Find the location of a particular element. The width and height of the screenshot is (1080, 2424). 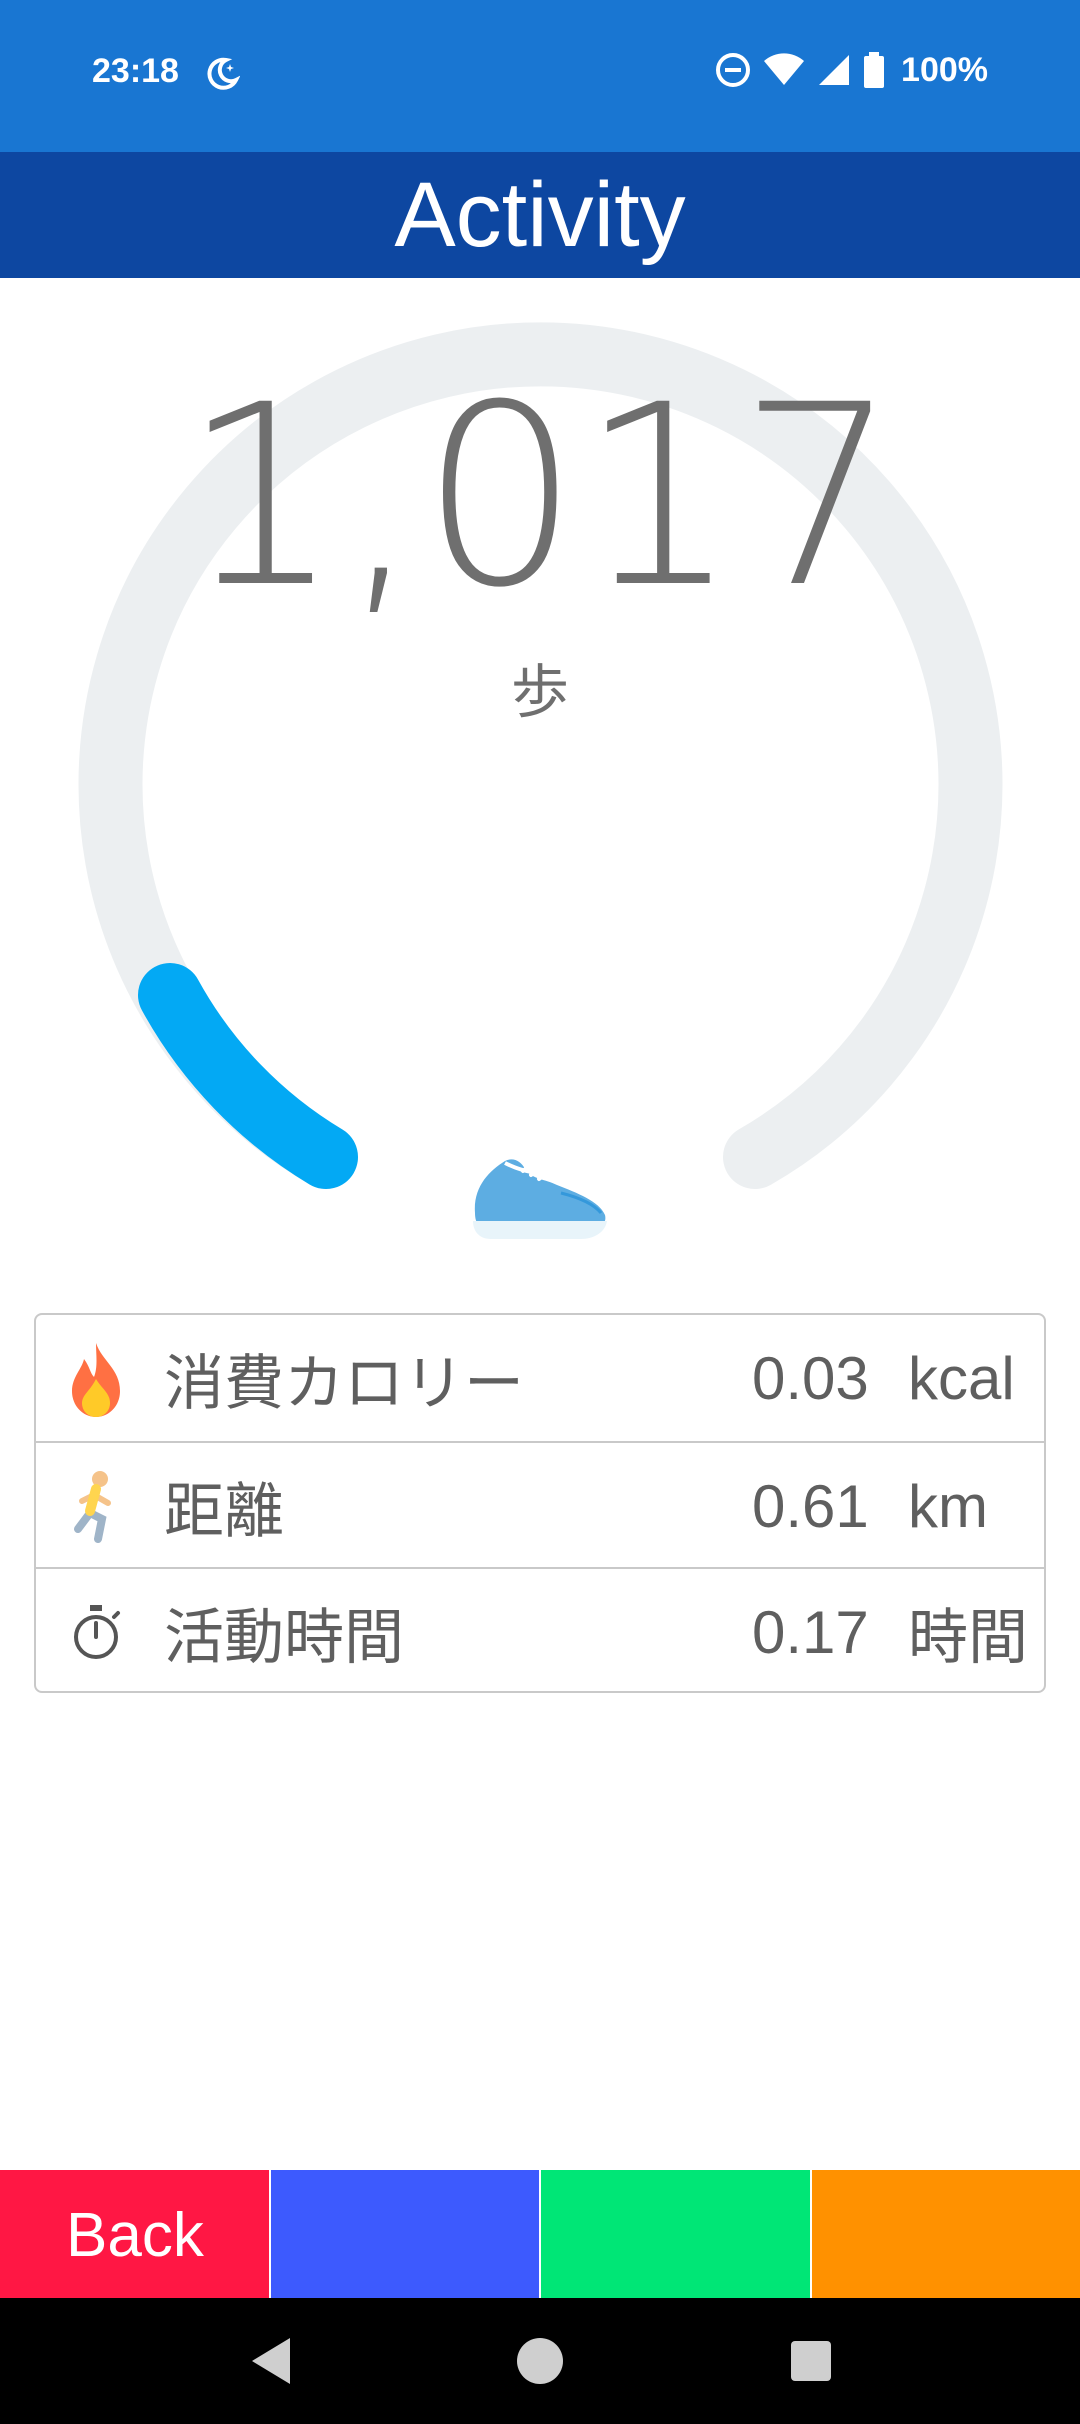

status-bar: 23:18 100% is located at coordinates (540, 76).